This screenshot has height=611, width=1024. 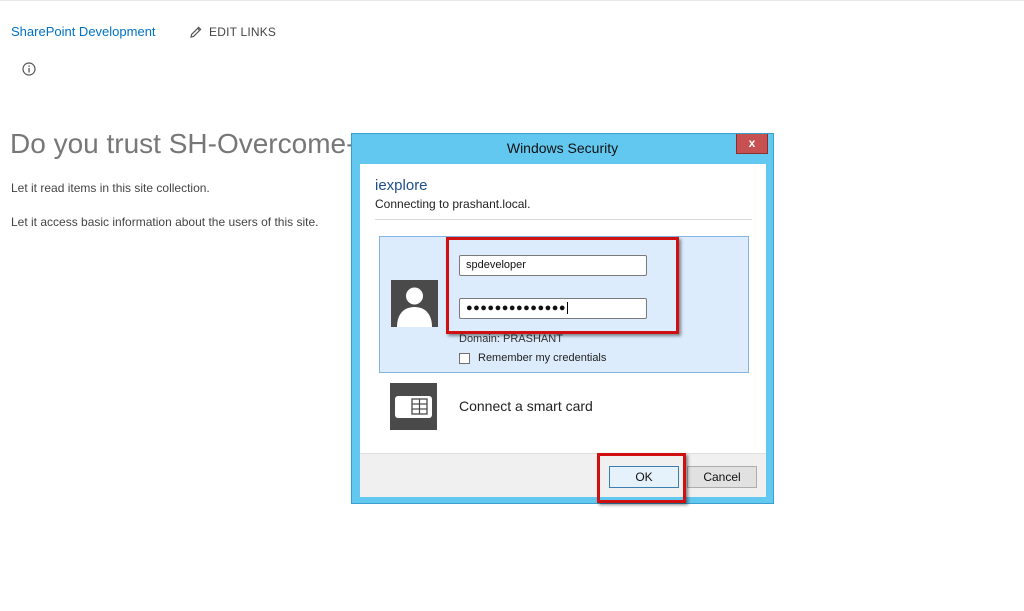 I want to click on connecting-text: Connecting to prashant.local., so click(x=453, y=204).